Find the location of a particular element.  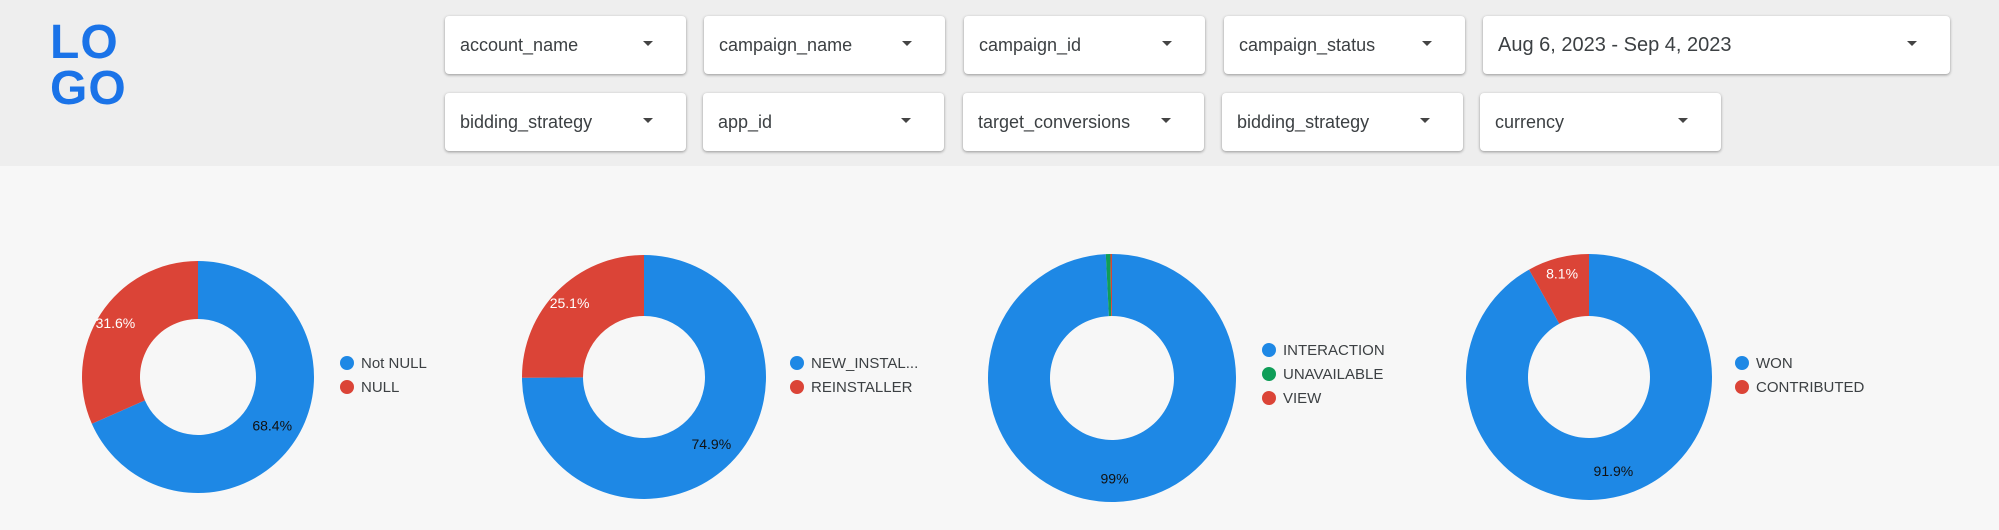

filter-label: campaign_name is located at coordinates (786, 44).